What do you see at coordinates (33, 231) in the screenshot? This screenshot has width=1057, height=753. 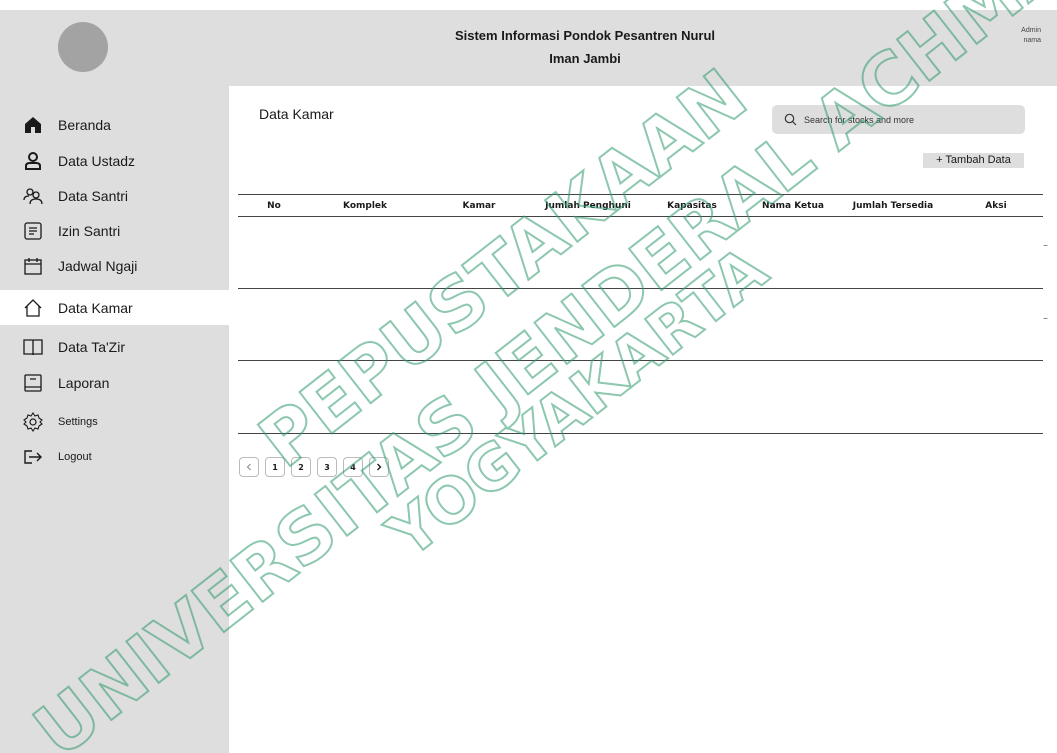 I see `document-icon` at bounding box center [33, 231].